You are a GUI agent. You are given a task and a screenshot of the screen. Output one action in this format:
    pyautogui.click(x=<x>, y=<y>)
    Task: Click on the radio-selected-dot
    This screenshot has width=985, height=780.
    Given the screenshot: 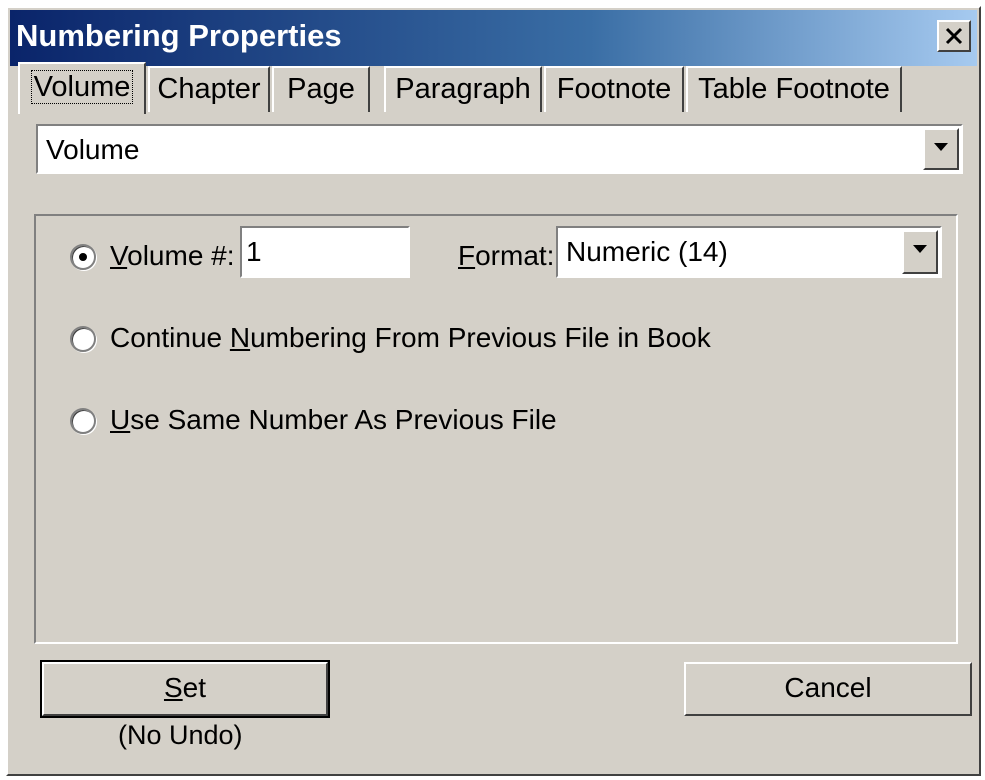 What is the action you would take?
    pyautogui.click(x=83, y=257)
    